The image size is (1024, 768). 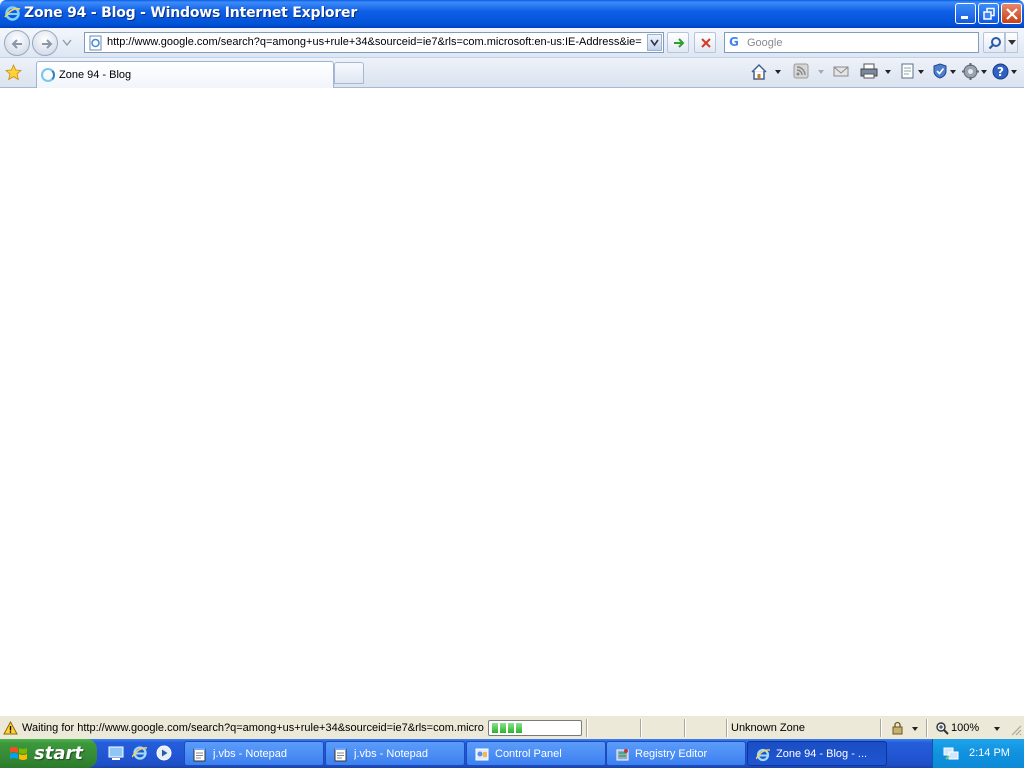 What do you see at coordinates (671, 754) in the screenshot?
I see `taskbar-button-label: Registry Editor` at bounding box center [671, 754].